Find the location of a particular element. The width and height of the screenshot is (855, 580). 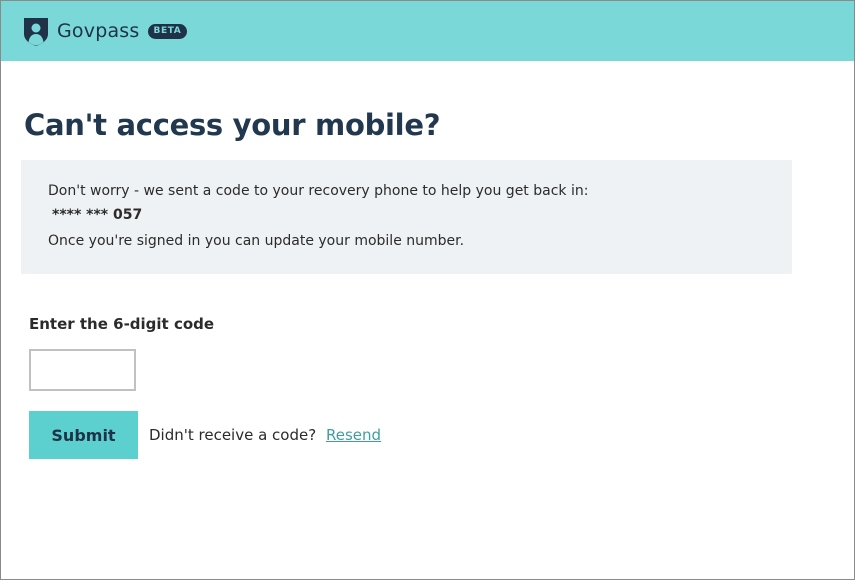

resend-link: Resend is located at coordinates (353, 435).